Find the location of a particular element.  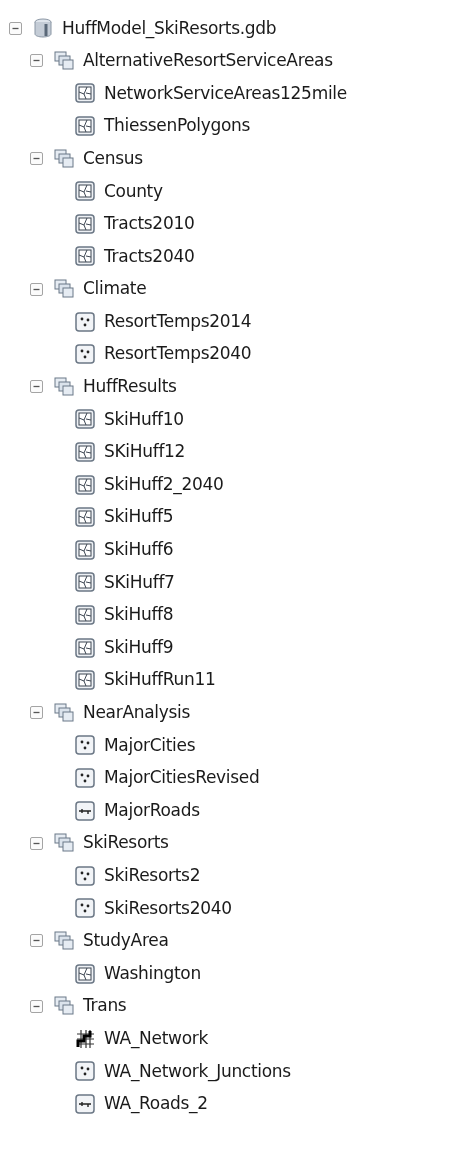

tree-item: SkiResorts is located at coordinates (126, 843).